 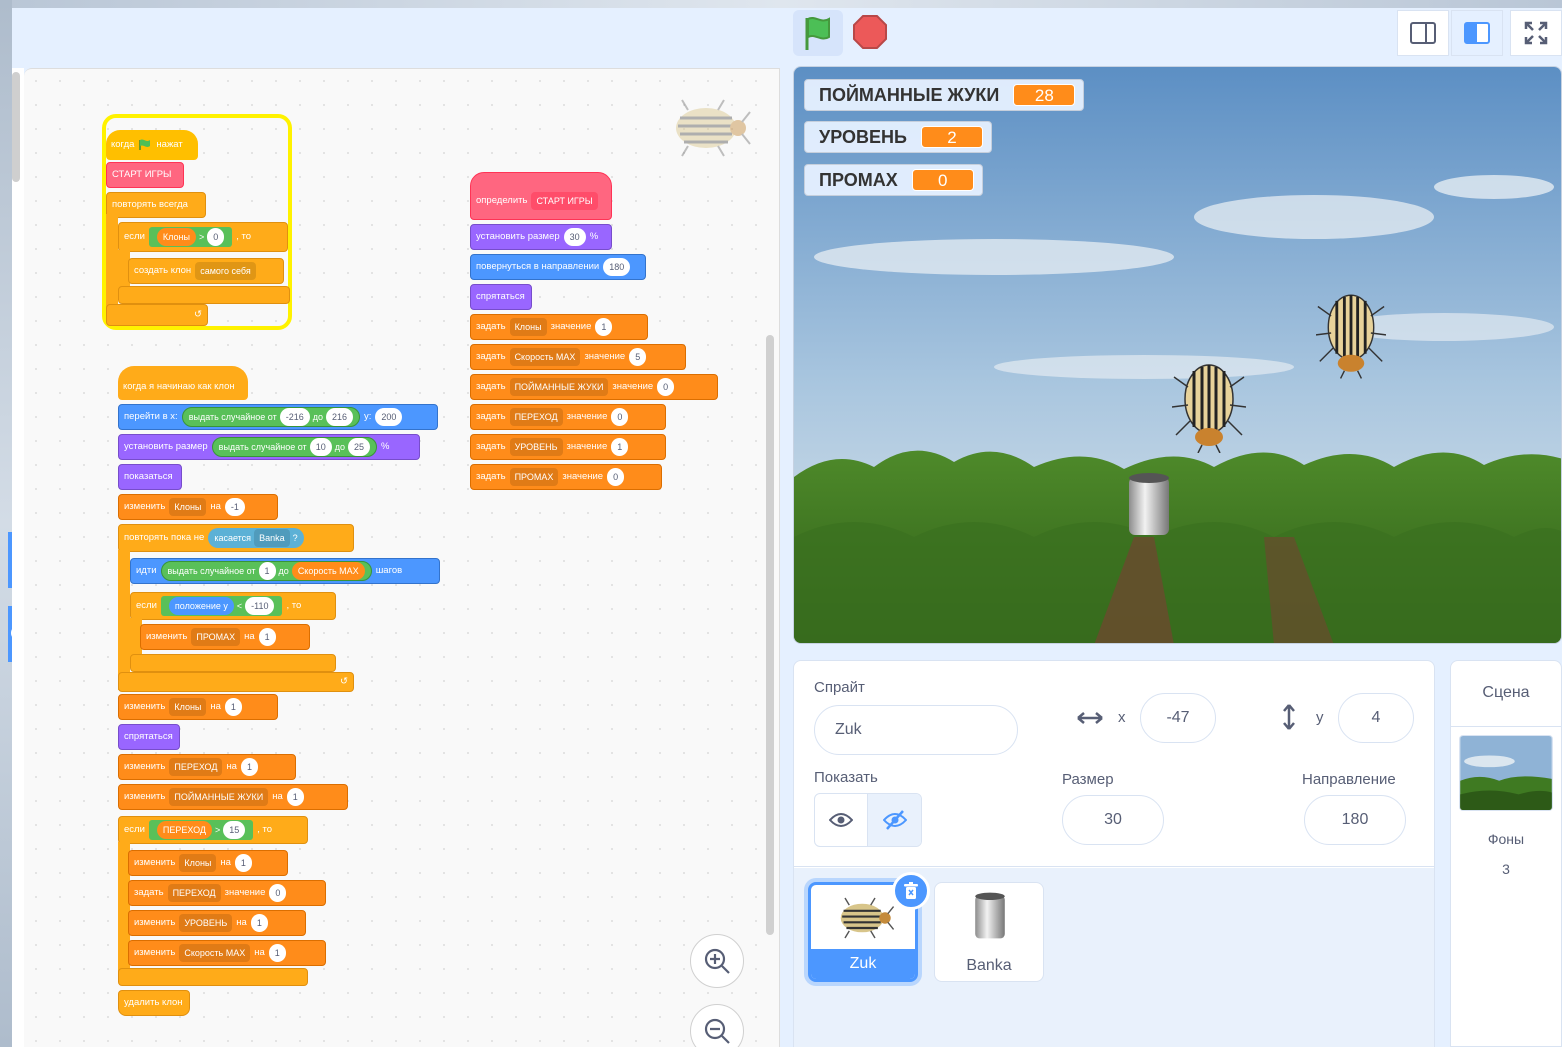 I want to click on change-level-block: изменить УРОВЕНЬ на 1, so click(x=217, y=923).